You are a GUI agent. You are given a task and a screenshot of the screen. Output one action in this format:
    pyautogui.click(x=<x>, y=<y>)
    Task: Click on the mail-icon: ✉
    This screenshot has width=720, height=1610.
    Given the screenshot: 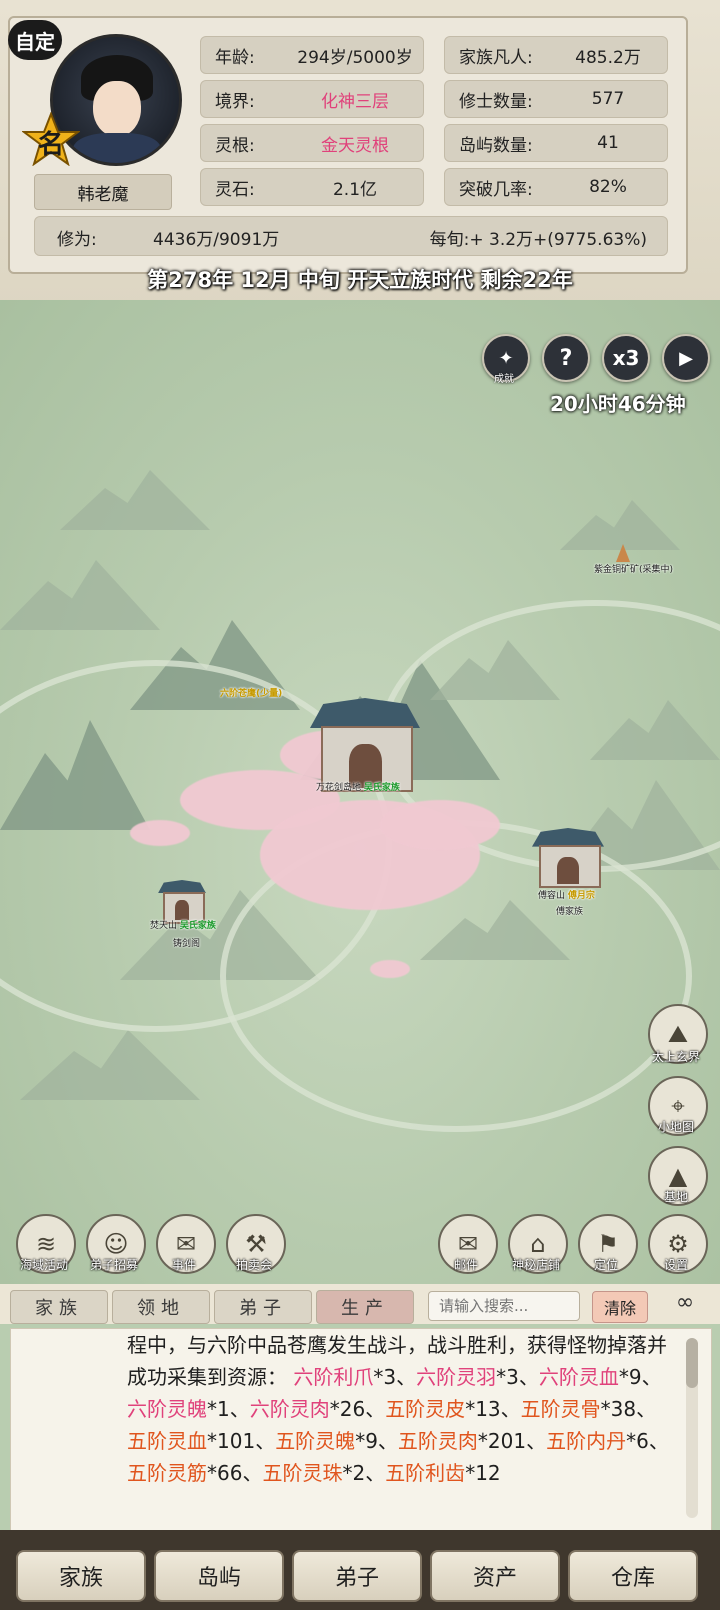 What is the action you would take?
    pyautogui.click(x=468, y=1244)
    